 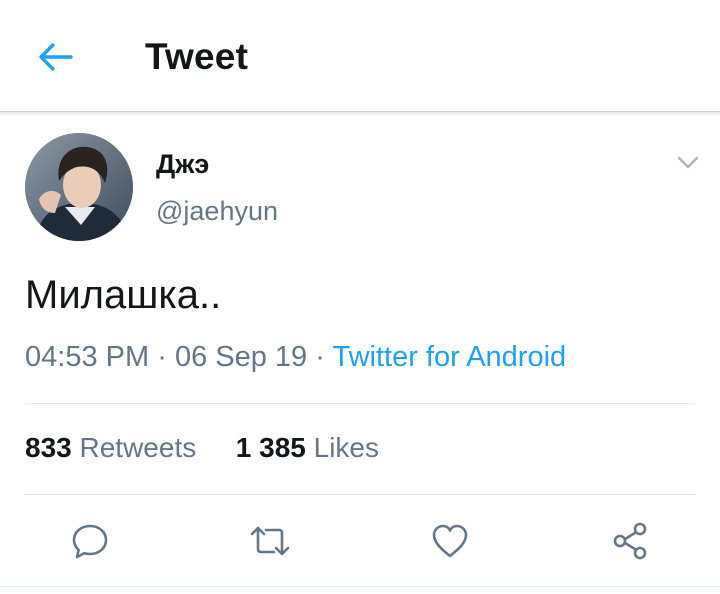 What do you see at coordinates (360, 586) in the screenshot?
I see `bottom-divider` at bounding box center [360, 586].